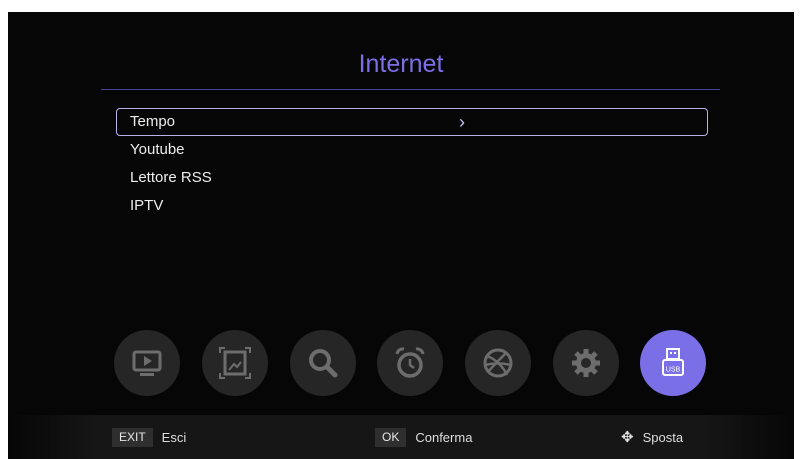  I want to click on search-button, so click(323, 363).